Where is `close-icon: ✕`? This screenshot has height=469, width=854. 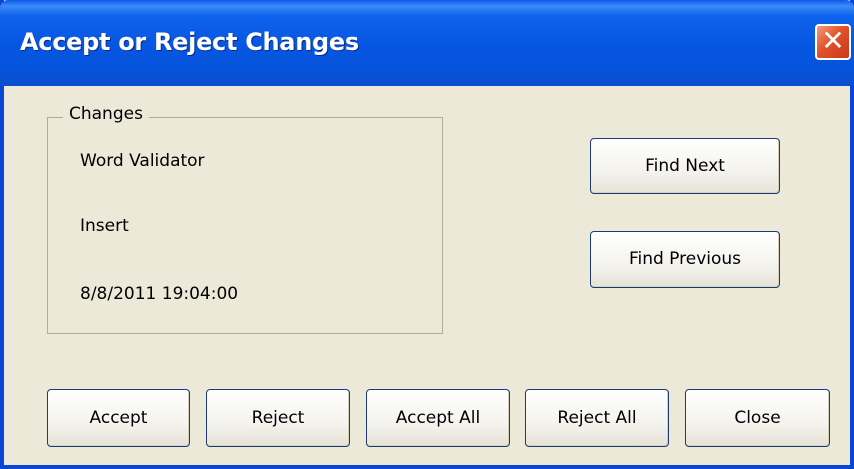
close-icon: ✕ is located at coordinates (833, 42).